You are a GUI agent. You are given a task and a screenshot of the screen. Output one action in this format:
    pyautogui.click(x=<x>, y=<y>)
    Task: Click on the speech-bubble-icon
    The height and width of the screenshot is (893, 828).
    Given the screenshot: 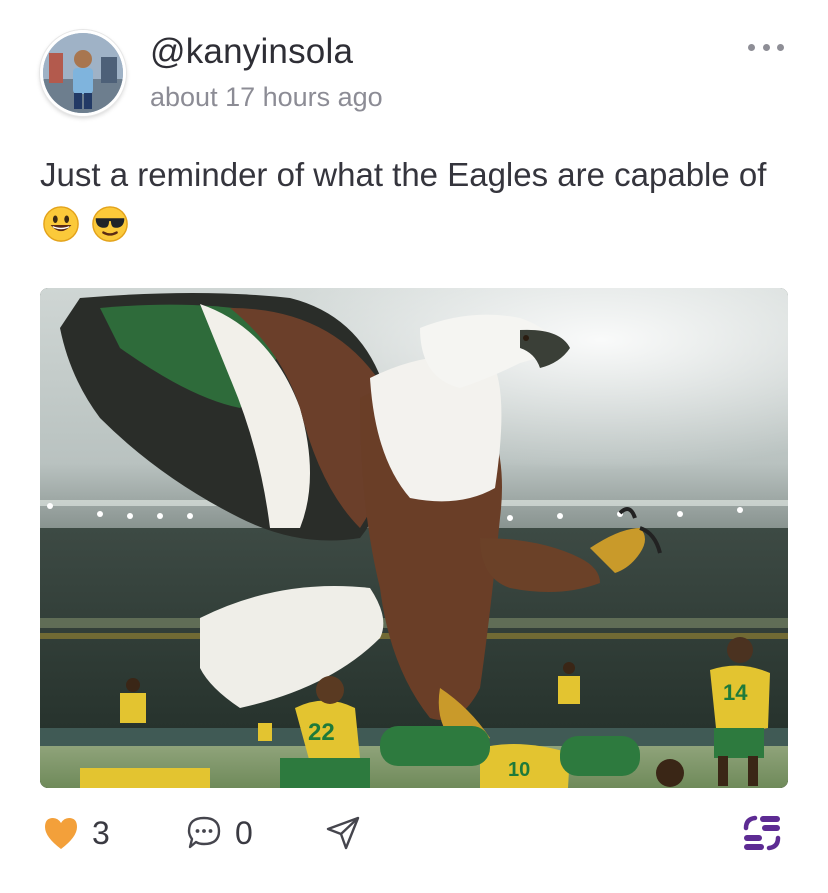 What is the action you would take?
    pyautogui.click(x=204, y=832)
    